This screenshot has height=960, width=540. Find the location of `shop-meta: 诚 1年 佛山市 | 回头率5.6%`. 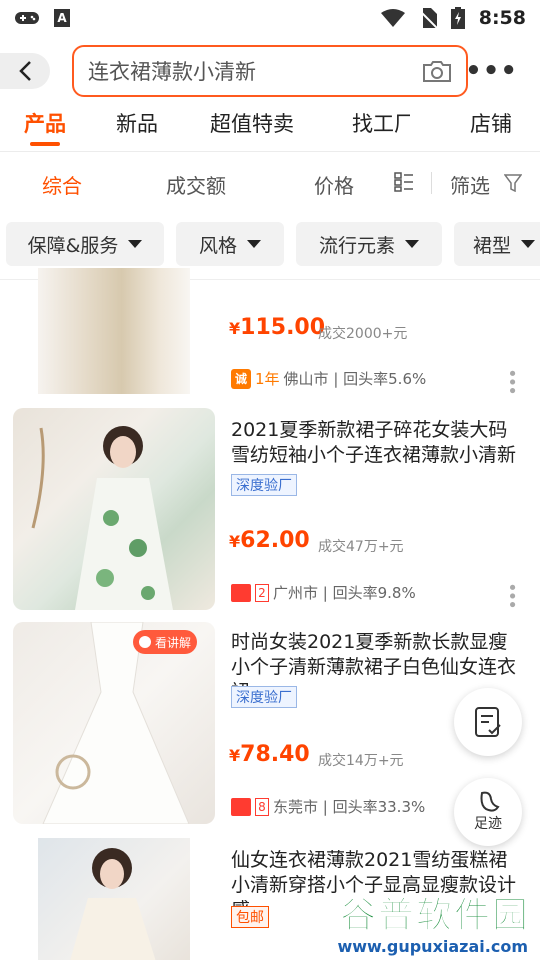

shop-meta: 诚 1年 佛山市 | 回头率5.6% is located at coordinates (328, 378).